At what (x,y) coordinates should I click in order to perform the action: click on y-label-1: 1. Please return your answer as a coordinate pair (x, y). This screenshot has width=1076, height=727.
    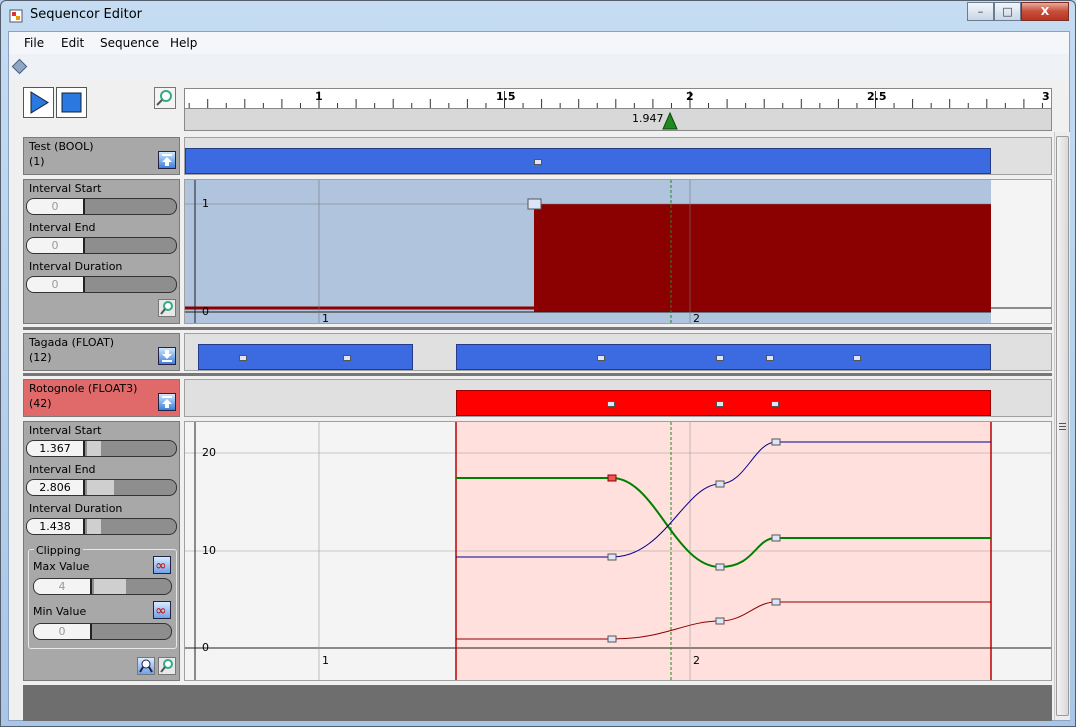
    Looking at the image, I should click on (205, 203).